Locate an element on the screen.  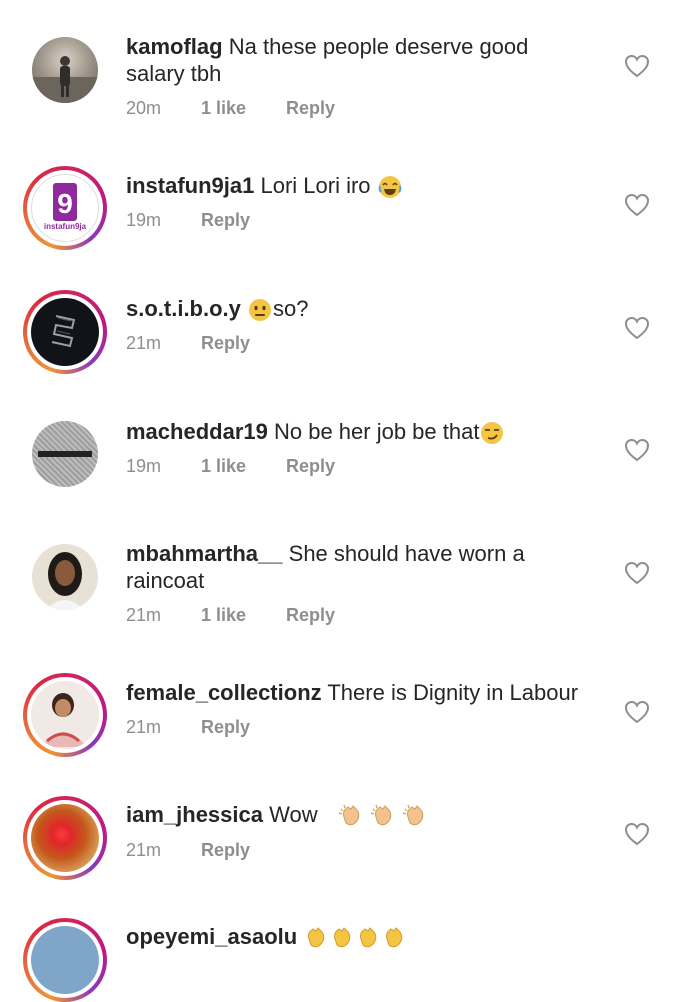
comment-text: Lori Lori iro is located at coordinates (315, 185).